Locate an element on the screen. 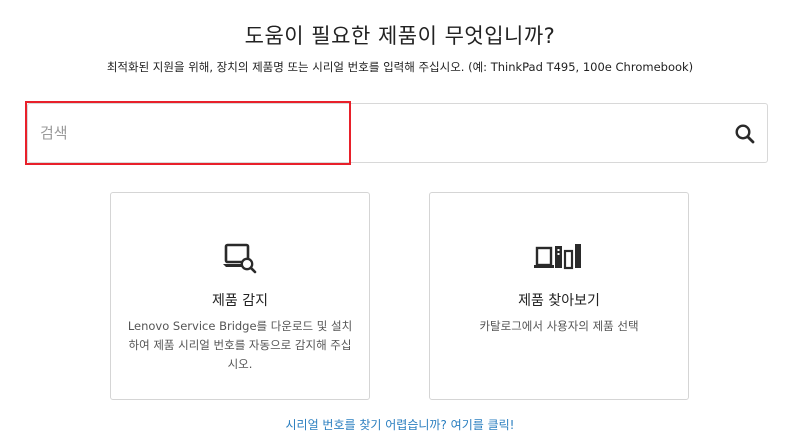 This screenshot has height=445, width=800. browse-card-description: 카탈로그에서 사용자의 제품 선택 is located at coordinates (559, 326).